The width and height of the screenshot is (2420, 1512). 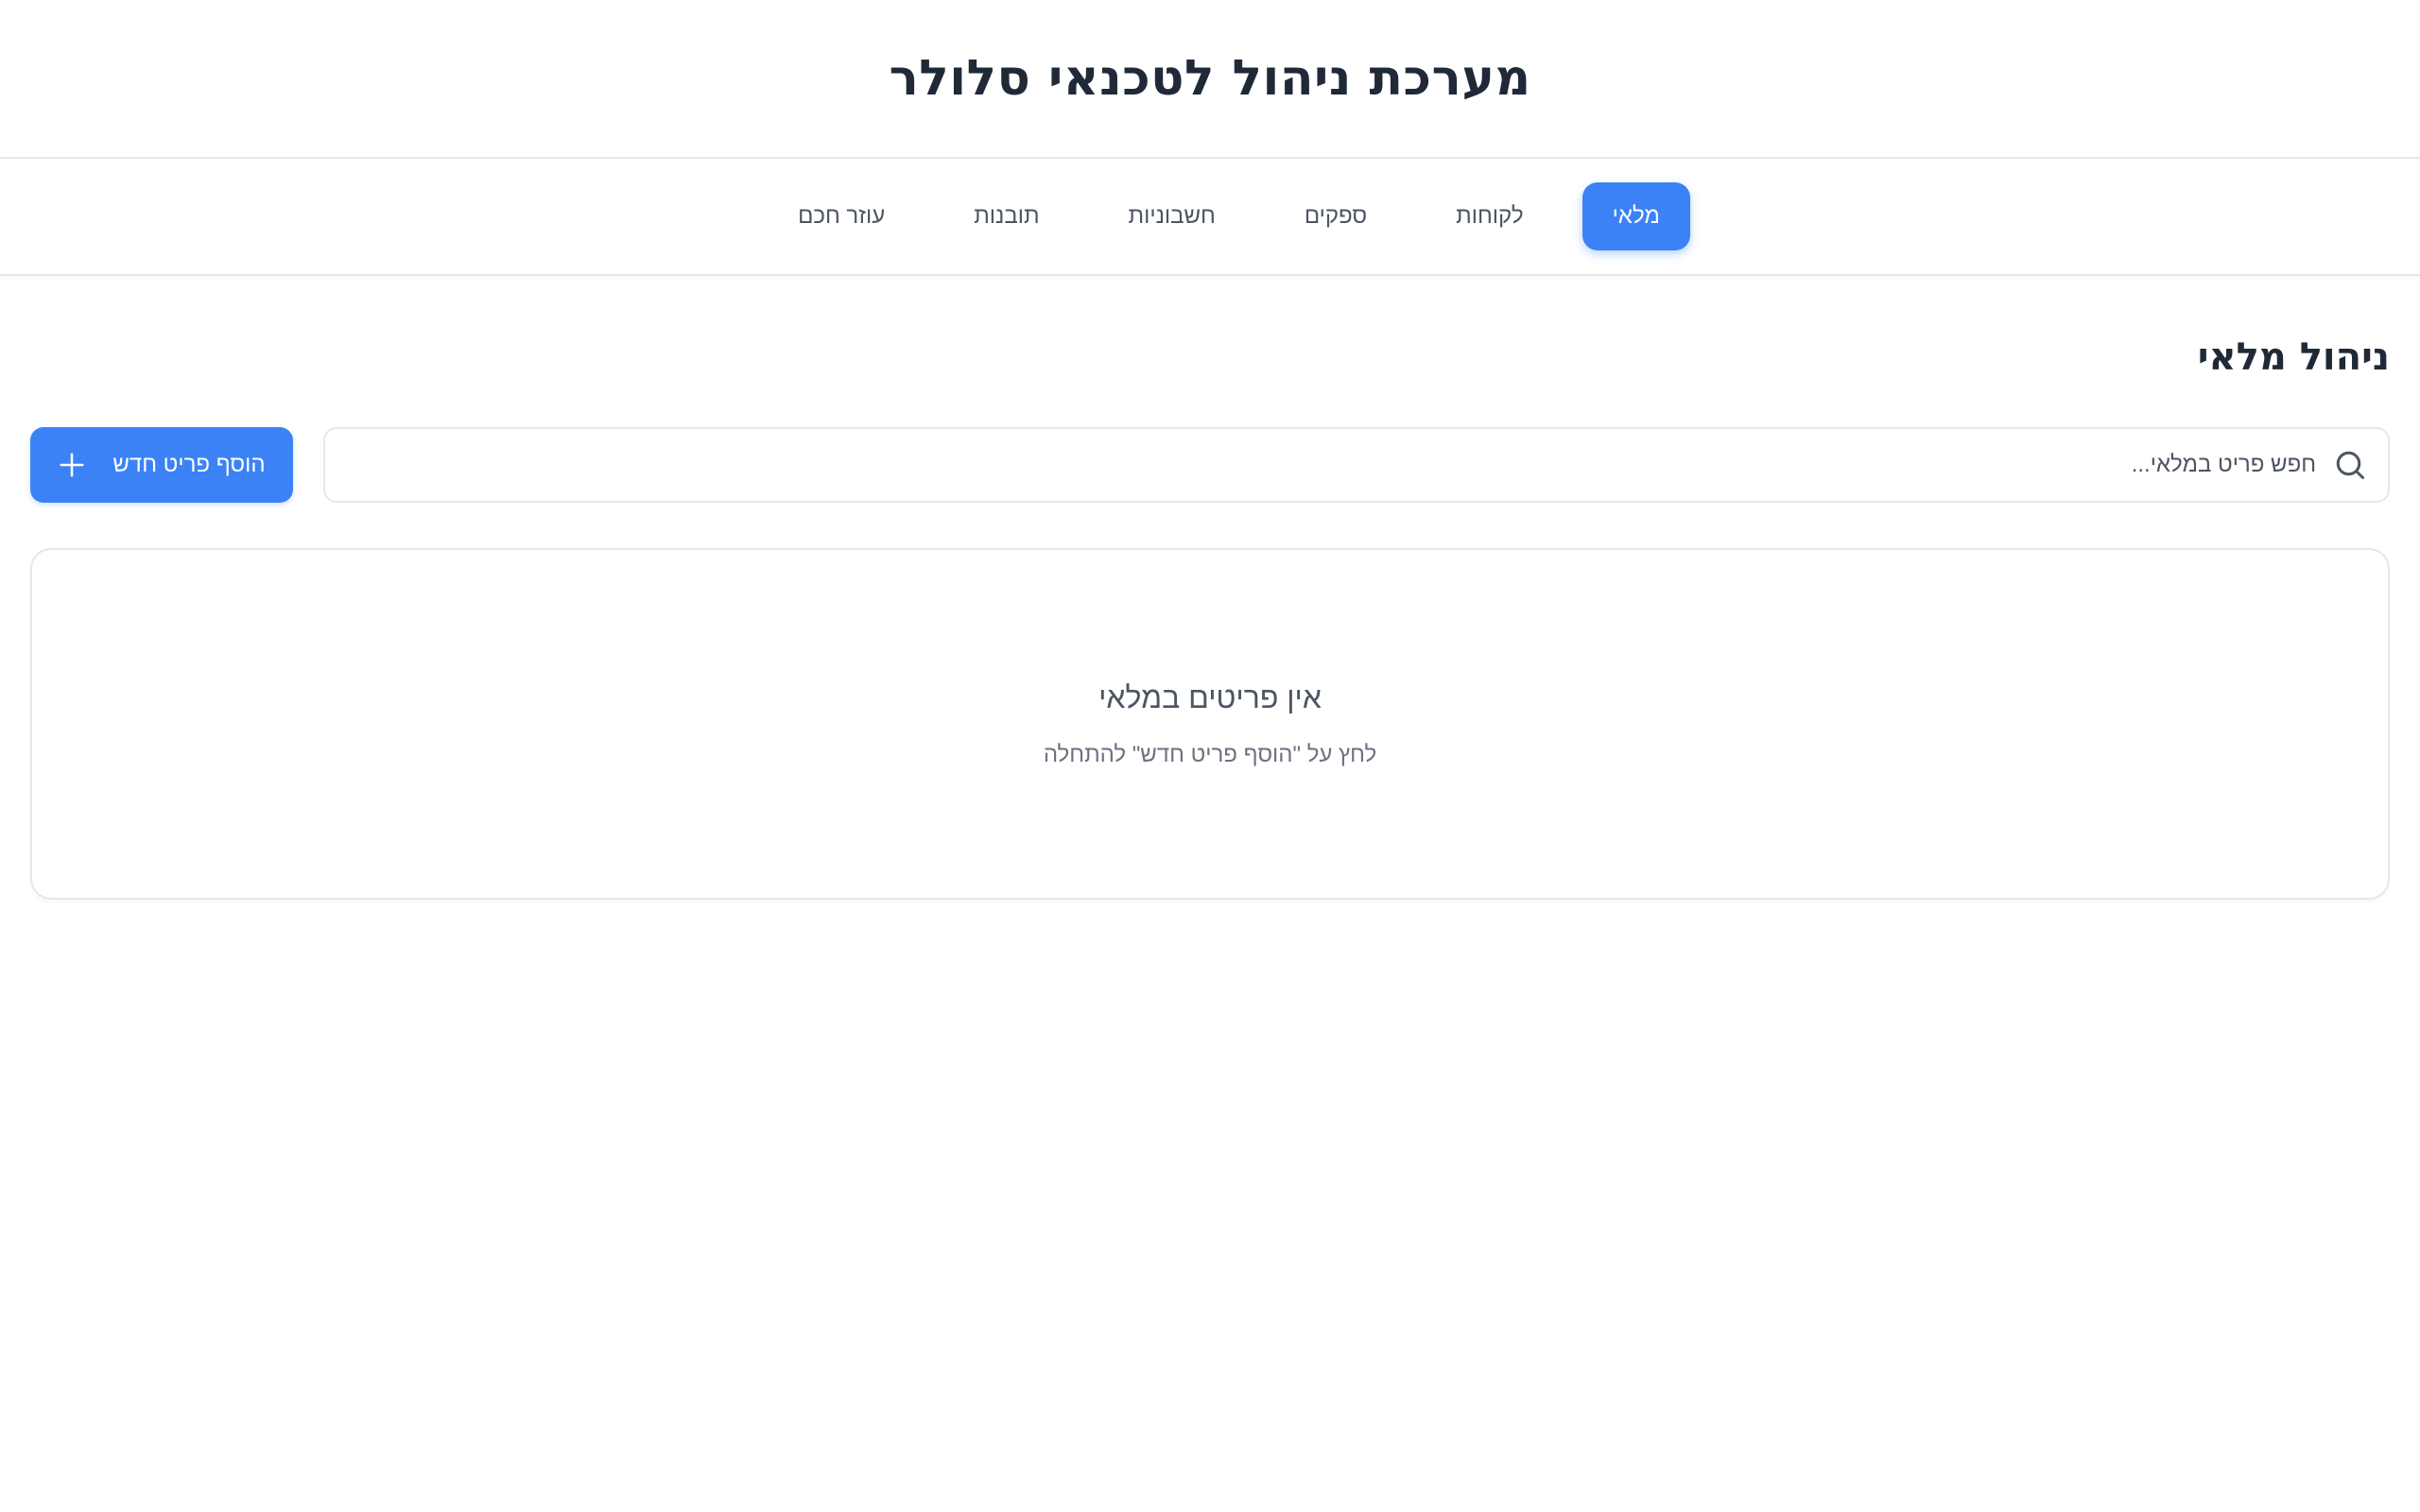 What do you see at coordinates (189, 464) in the screenshot?
I see `add-item-button-label: הוסף פריט חדש` at bounding box center [189, 464].